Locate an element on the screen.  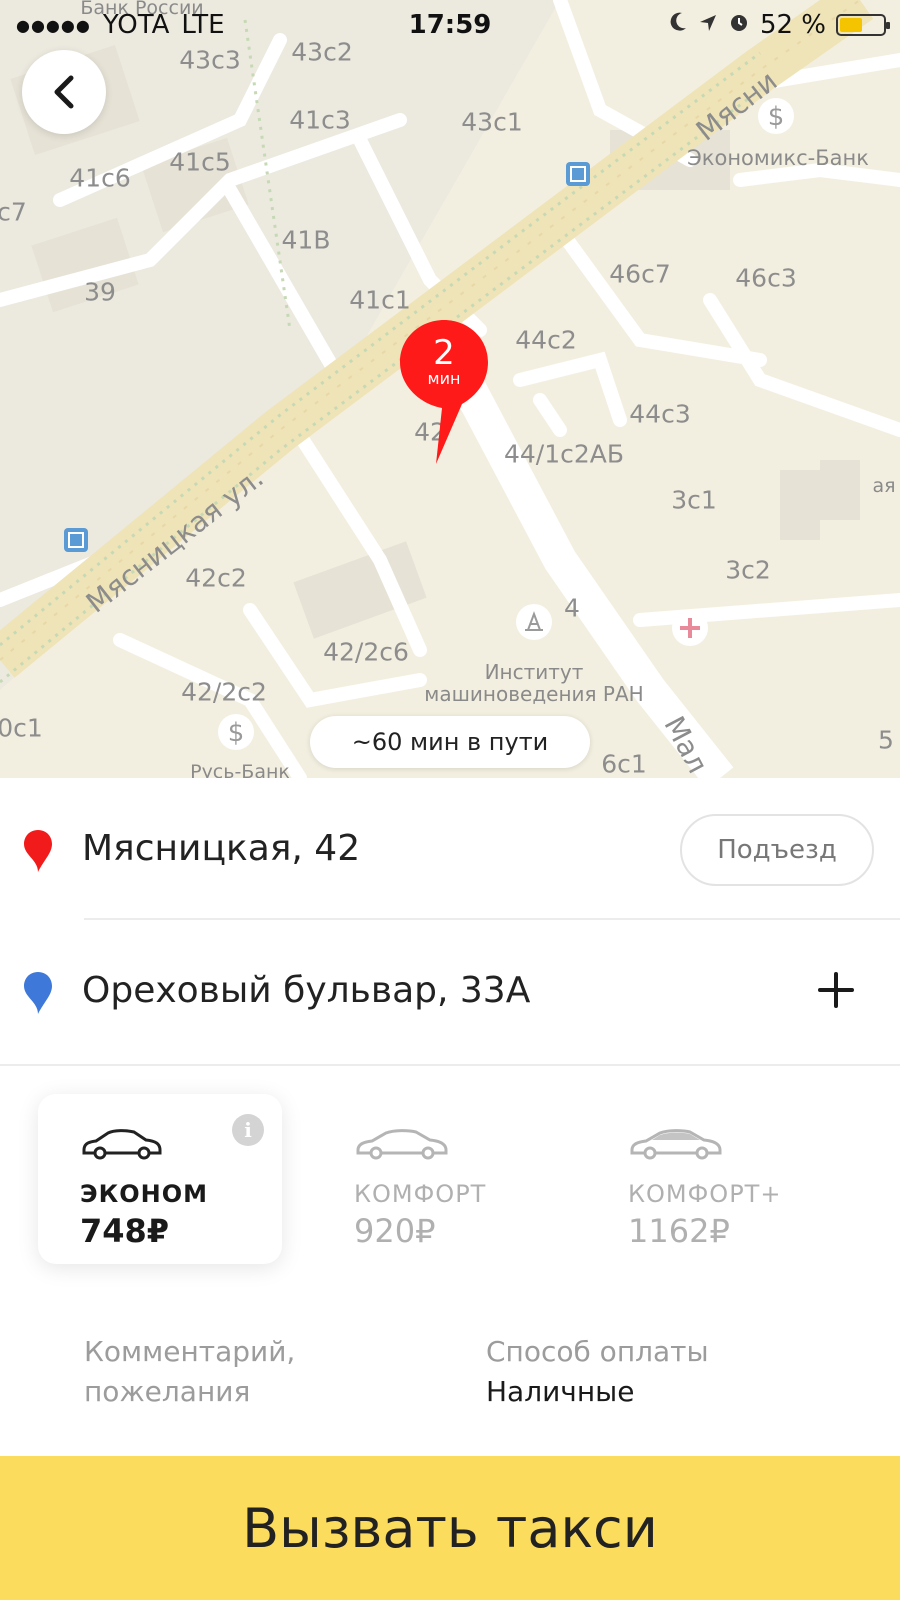
map-building-label: 0с1 is located at coordinates (21, 728).